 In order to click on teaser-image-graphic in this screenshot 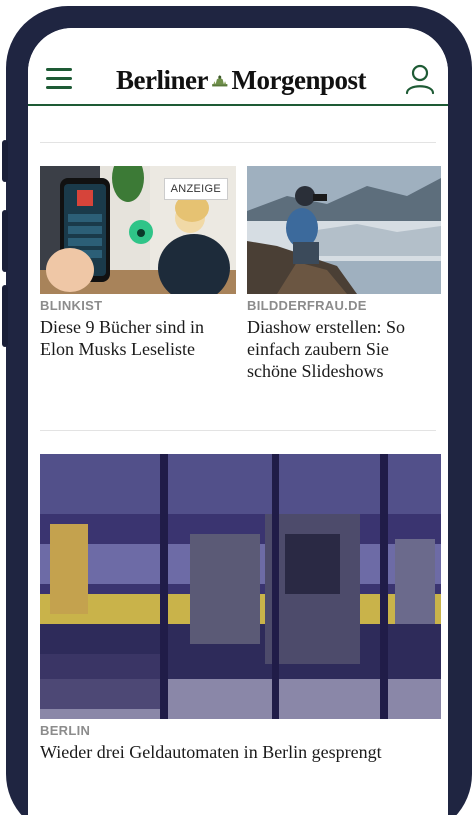, I will do `click(344, 230)`.